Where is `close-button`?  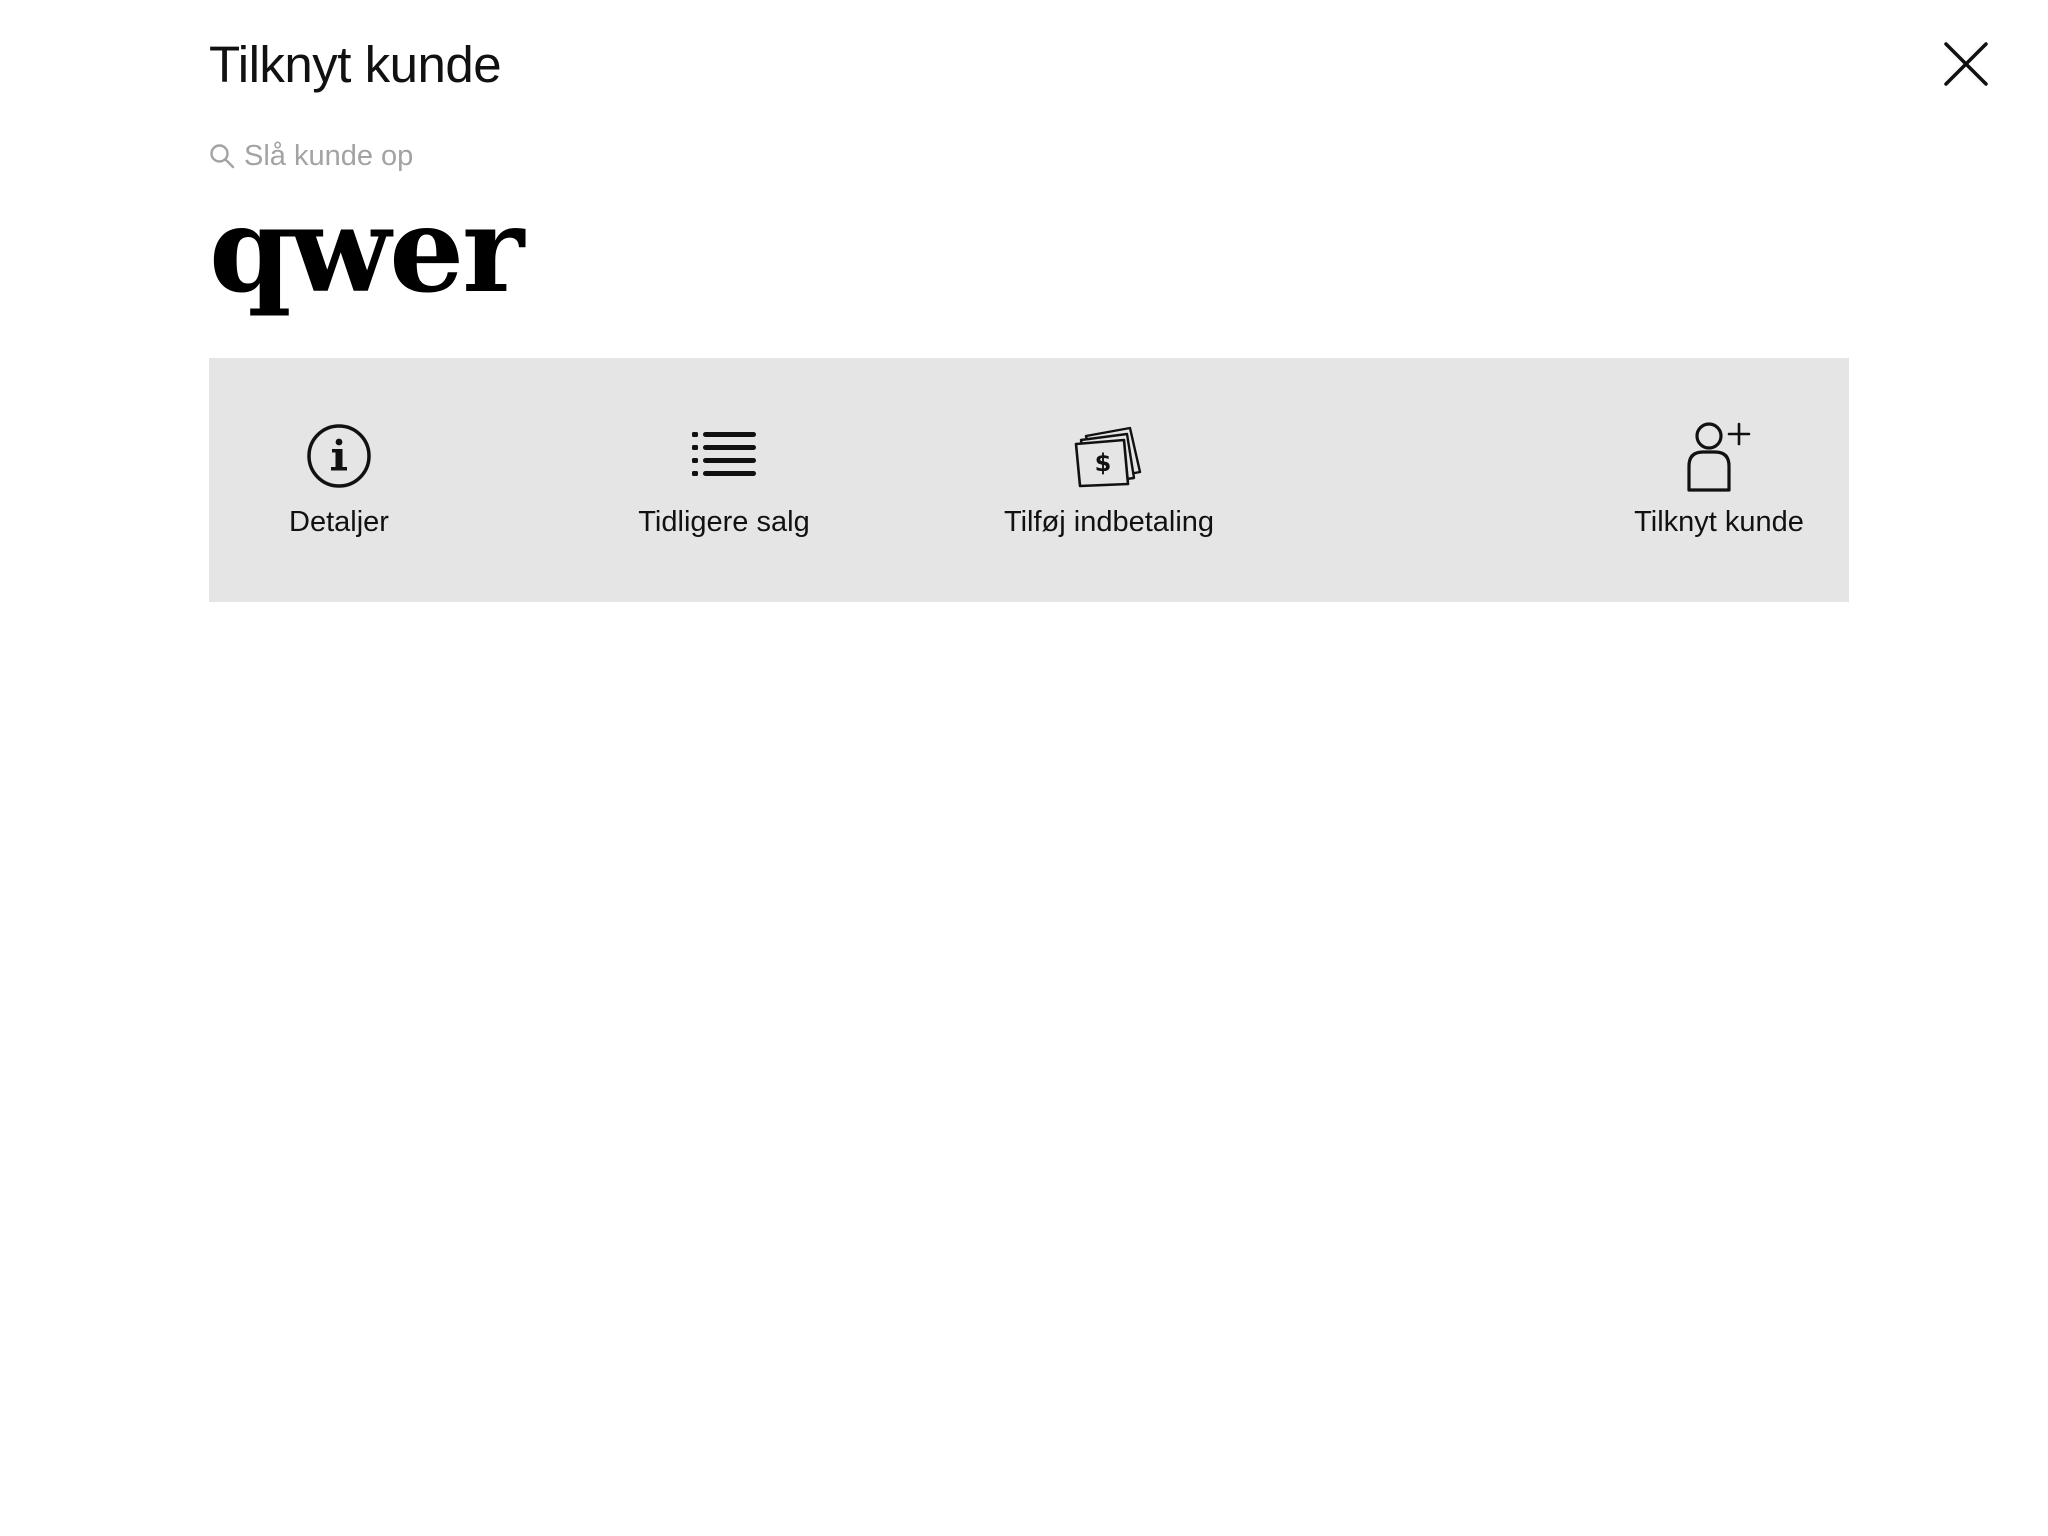 close-button is located at coordinates (1966, 64).